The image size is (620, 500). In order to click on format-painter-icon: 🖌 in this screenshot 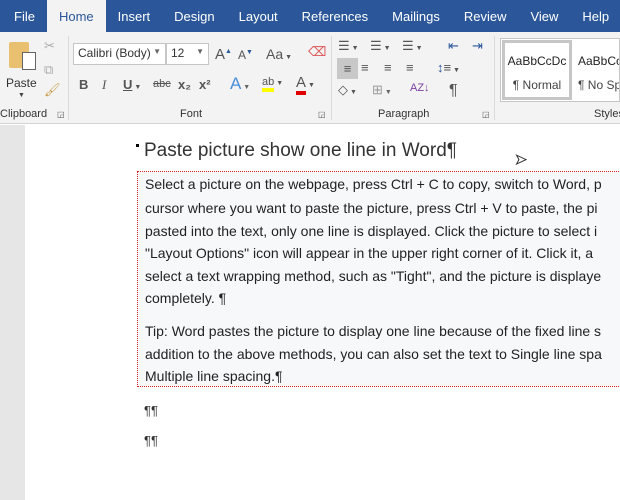, I will do `click(52, 90)`.